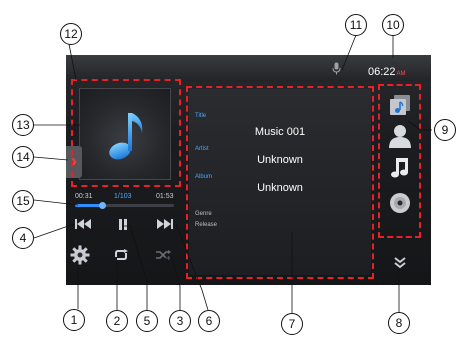  What do you see at coordinates (23, 125) in the screenshot?
I see `callout-13: 13` at bounding box center [23, 125].